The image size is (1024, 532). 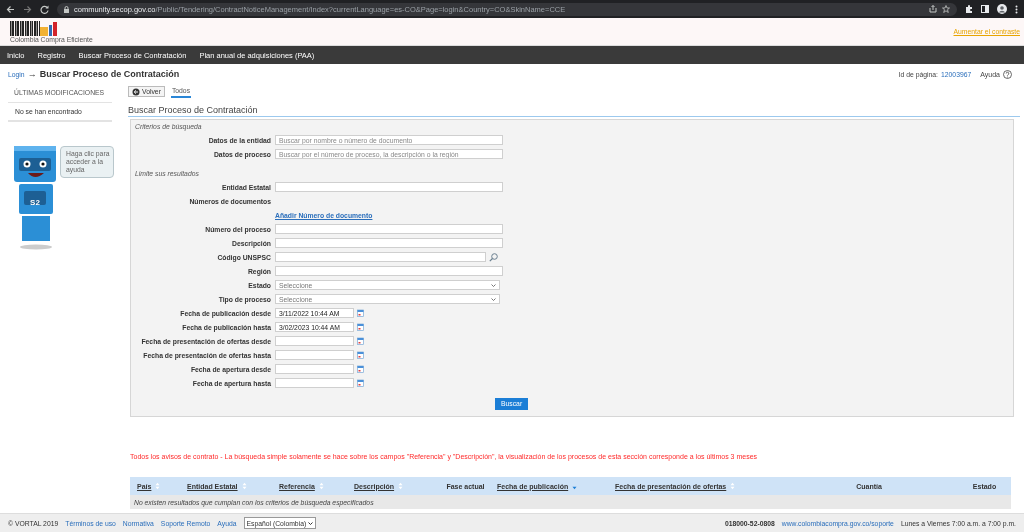 What do you see at coordinates (1016, 9) in the screenshot?
I see `menu-icon` at bounding box center [1016, 9].